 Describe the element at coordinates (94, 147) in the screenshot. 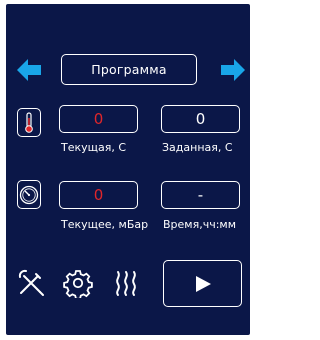

I see `current-temperature-label: Текущая, С` at that location.